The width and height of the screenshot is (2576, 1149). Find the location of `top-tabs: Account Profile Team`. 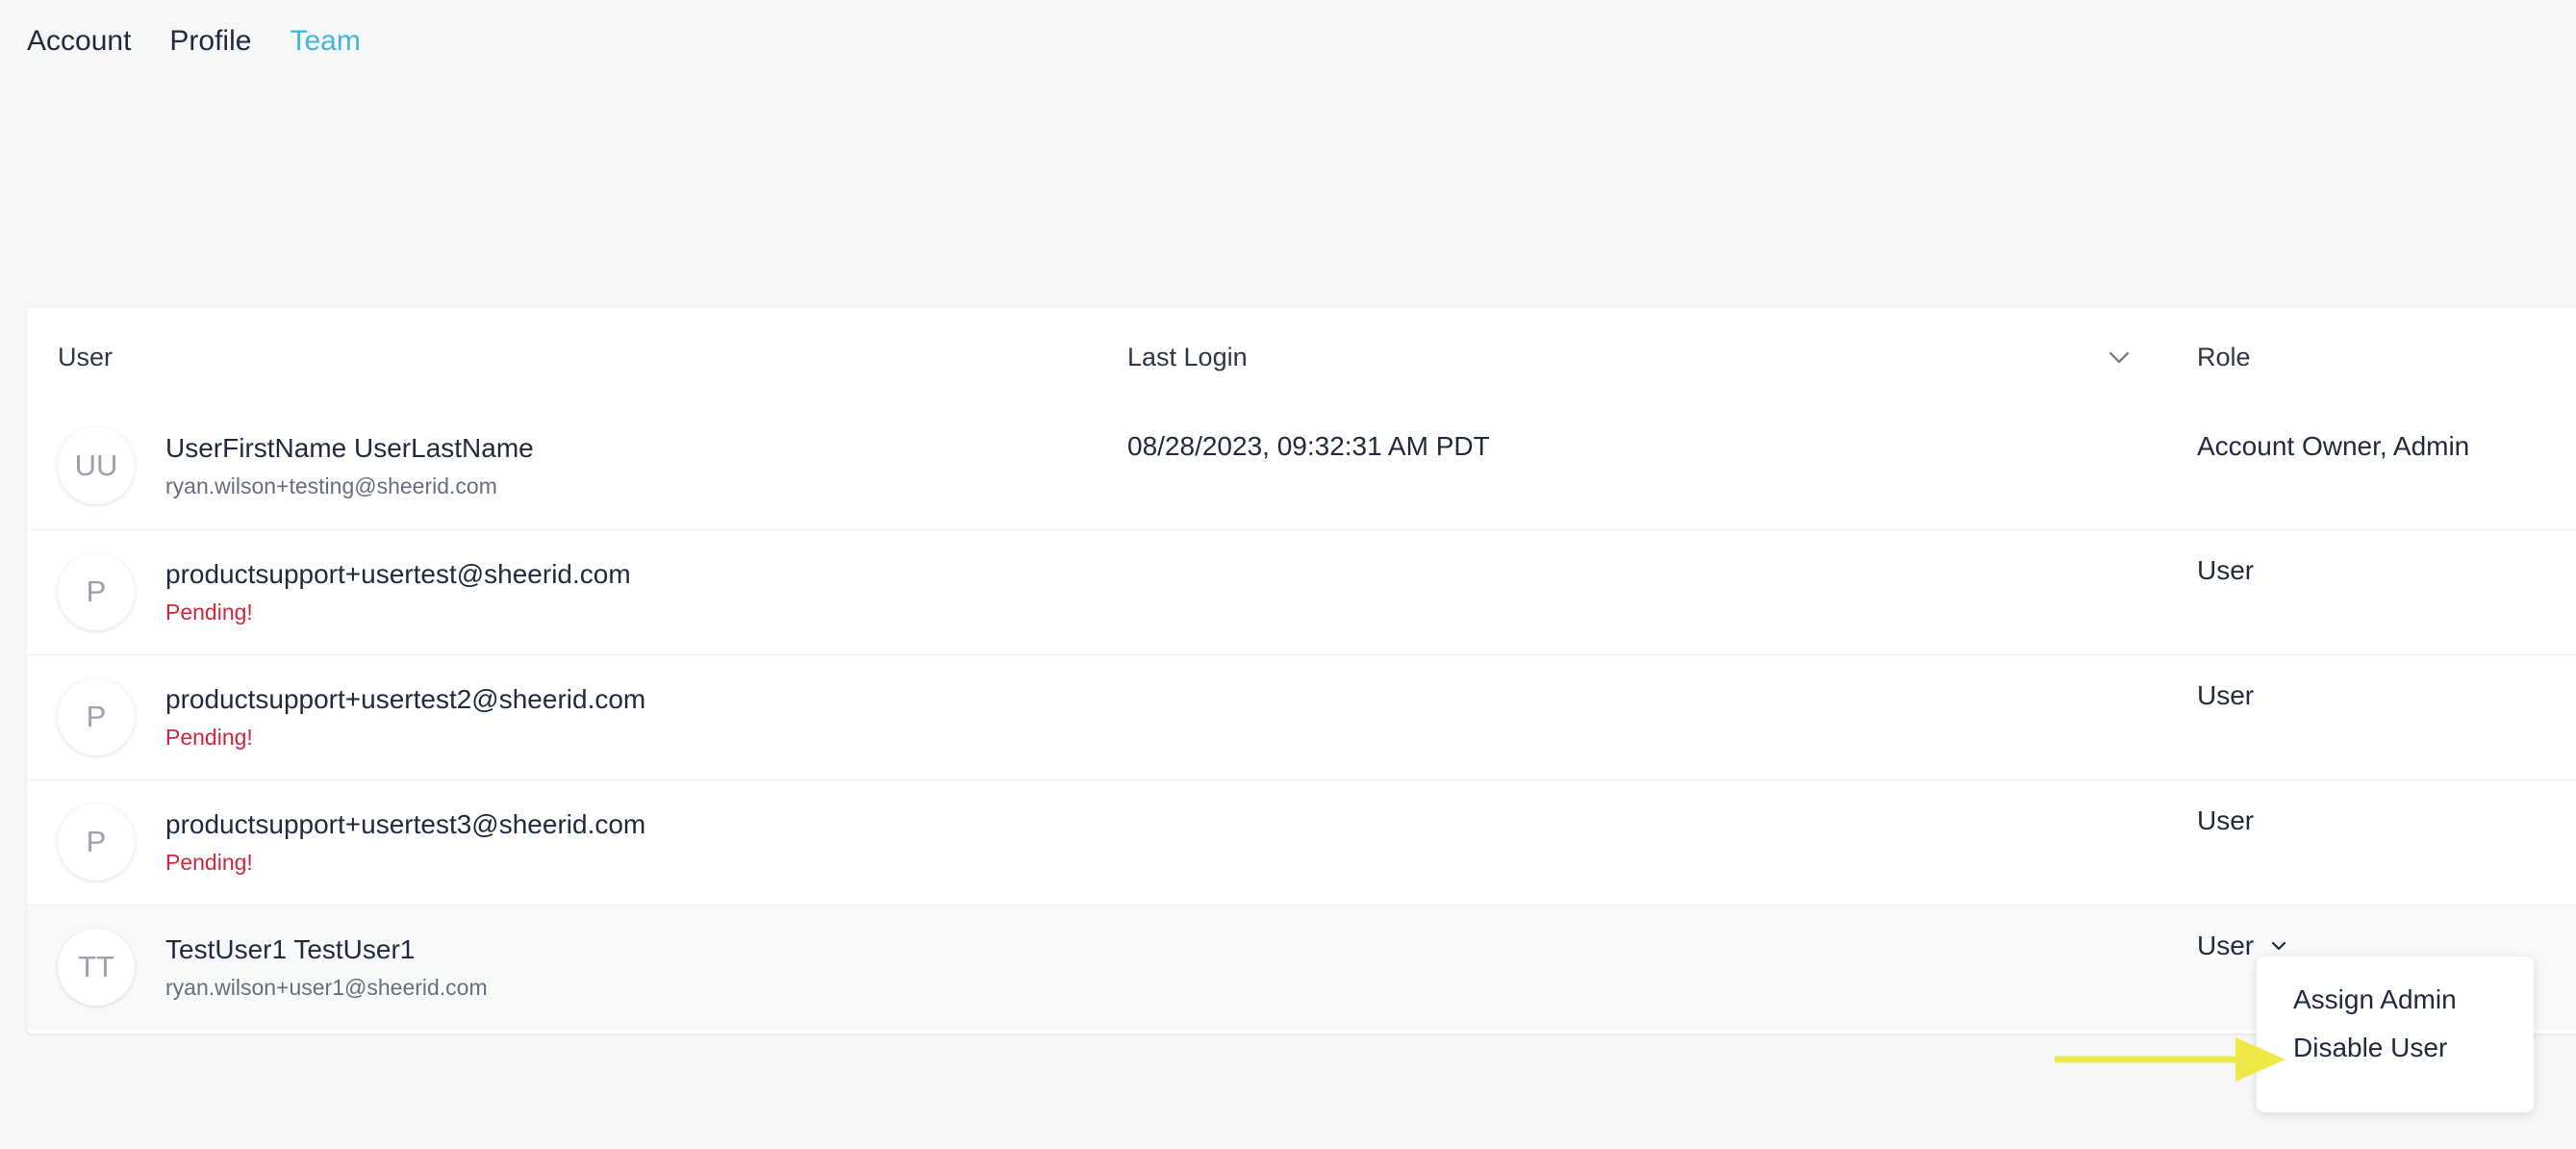

top-tabs: Account Profile Team is located at coordinates (194, 42).